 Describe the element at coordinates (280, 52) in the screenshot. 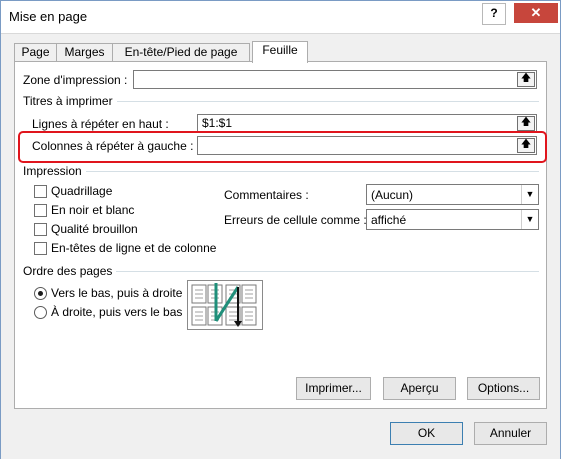

I see `tab-sheet: Feuille` at that location.